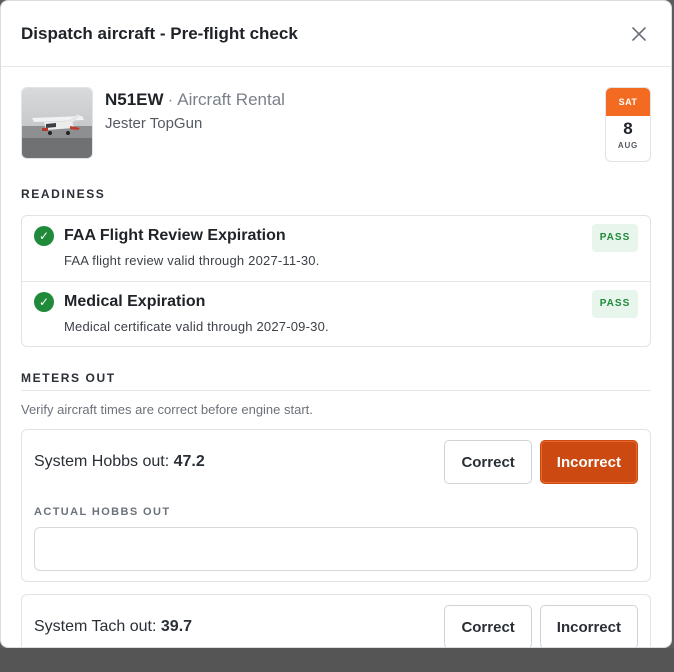  Describe the element at coordinates (135, 301) in the screenshot. I see `readiness-title: Medical Expiration` at that location.